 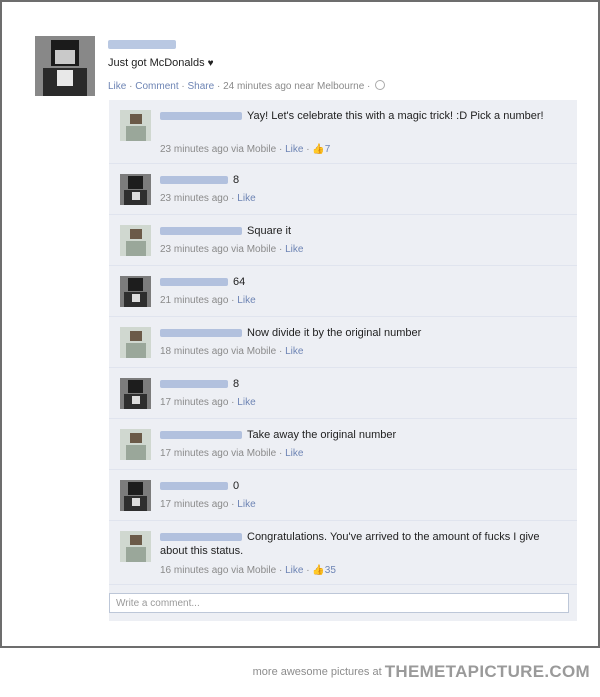 What do you see at coordinates (218, 453) in the screenshot?
I see `comment-time: 17 minutes ago via Mobile` at bounding box center [218, 453].